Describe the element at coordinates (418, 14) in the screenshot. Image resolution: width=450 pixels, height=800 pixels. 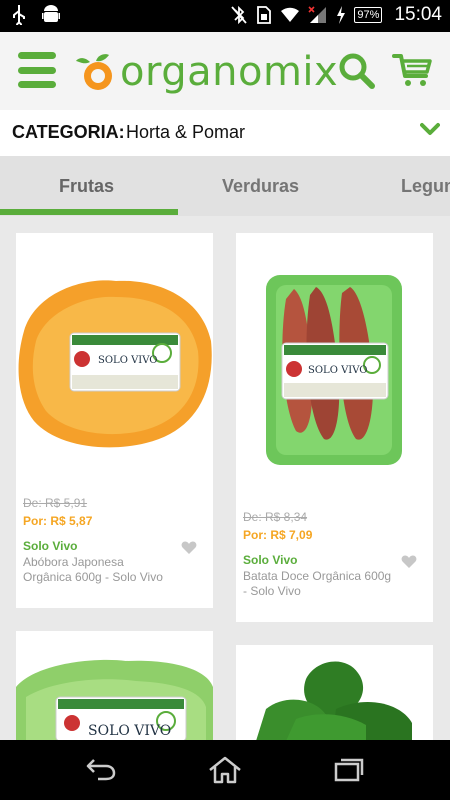
I see `status-time: 15:04` at that location.